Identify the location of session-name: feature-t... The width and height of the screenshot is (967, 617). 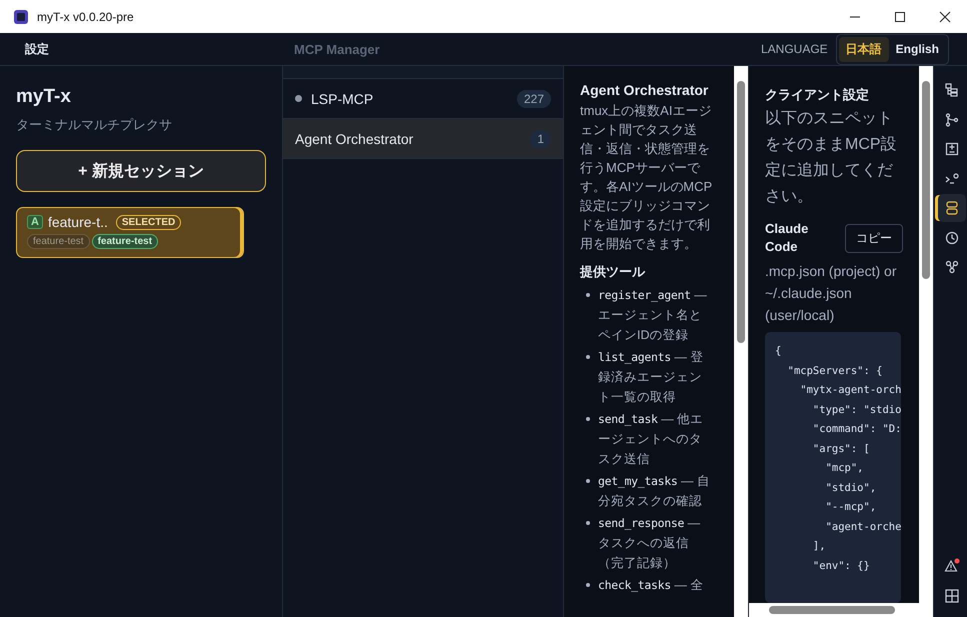
(78, 222).